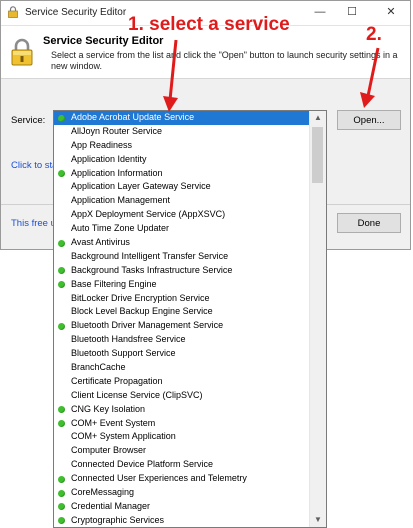 The height and width of the screenshot is (528, 413). Describe the element at coordinates (117, 130) in the screenshot. I see `service-list-item-label: AllJoyn Router Service` at that location.